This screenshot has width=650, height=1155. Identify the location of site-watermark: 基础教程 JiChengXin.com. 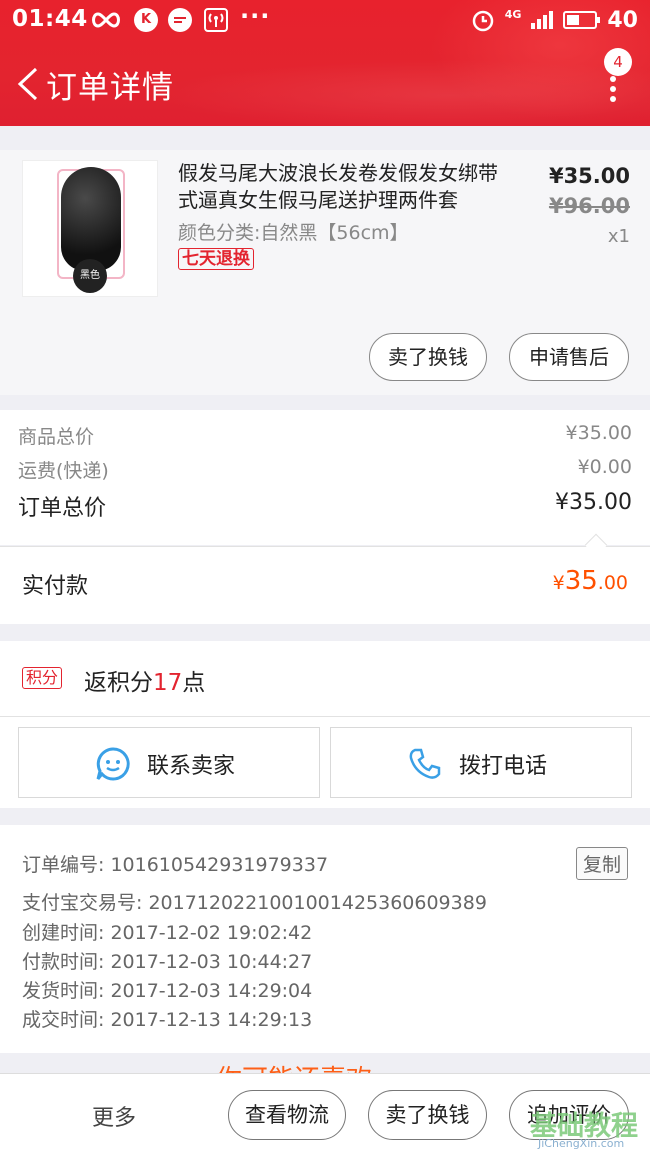
(589, 1129).